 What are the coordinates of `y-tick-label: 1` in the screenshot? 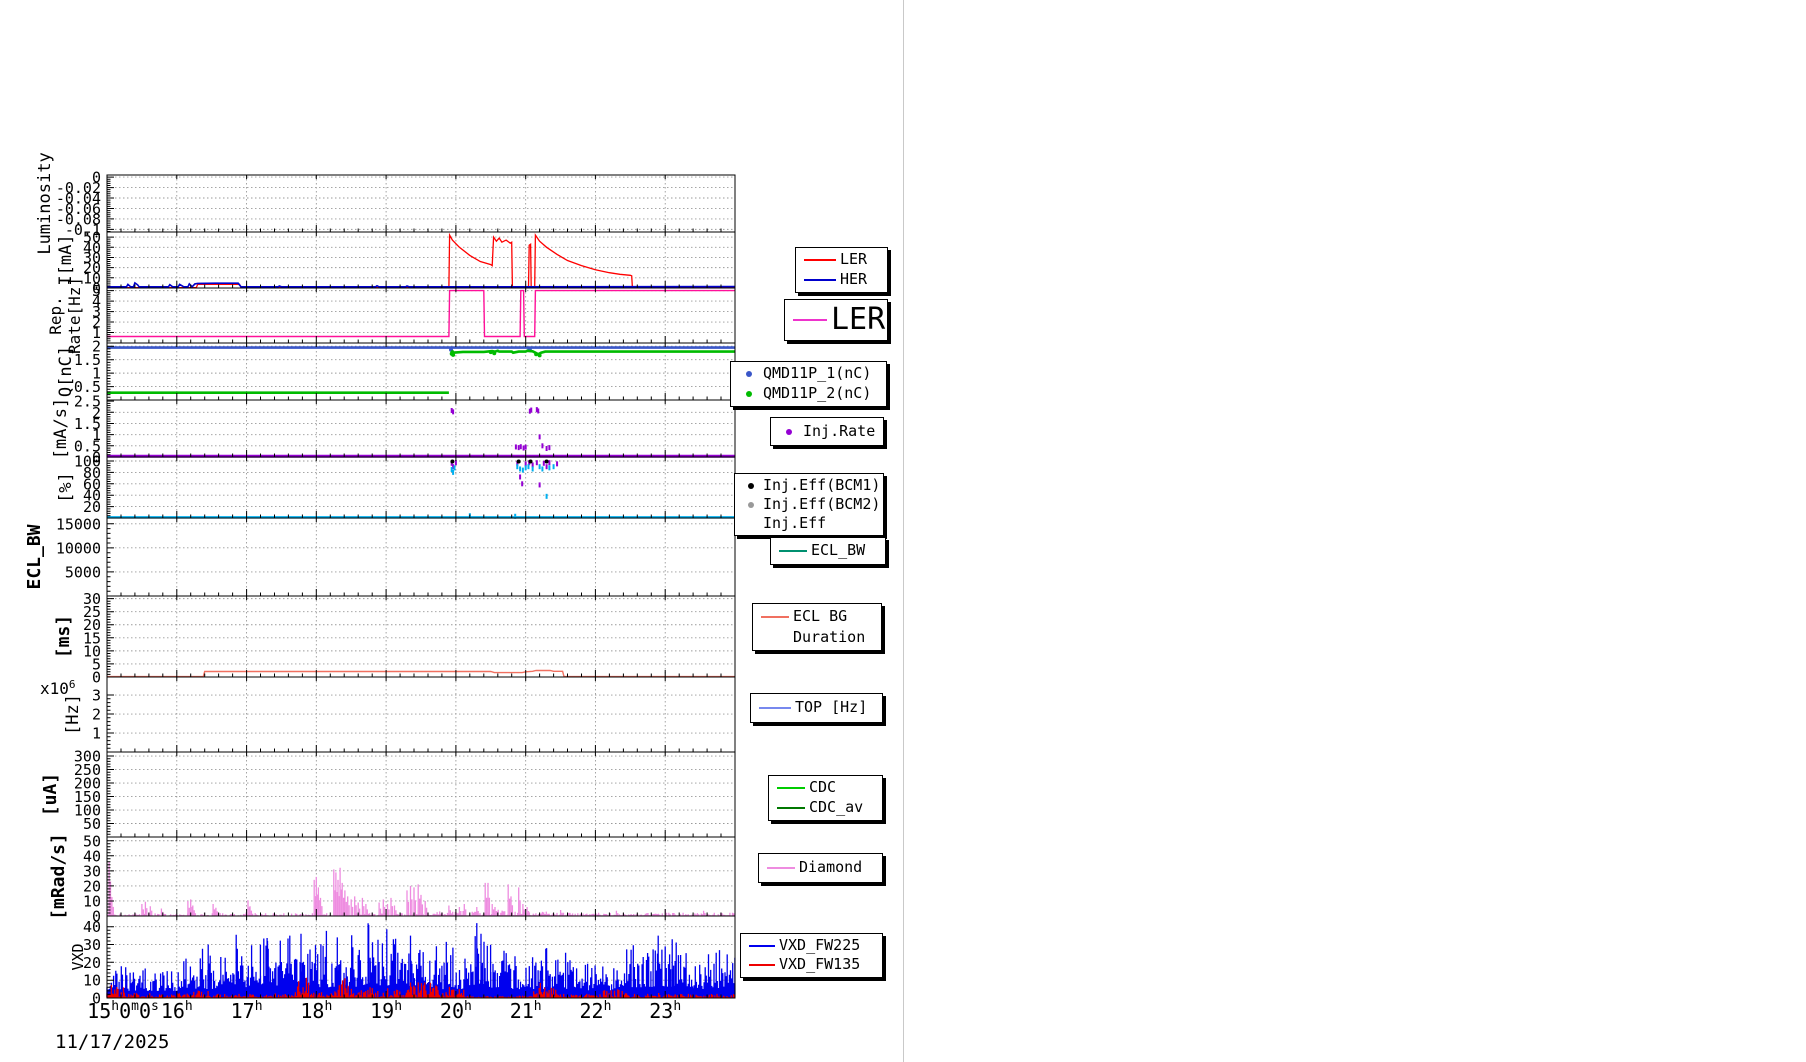 It's located at (96, 734).